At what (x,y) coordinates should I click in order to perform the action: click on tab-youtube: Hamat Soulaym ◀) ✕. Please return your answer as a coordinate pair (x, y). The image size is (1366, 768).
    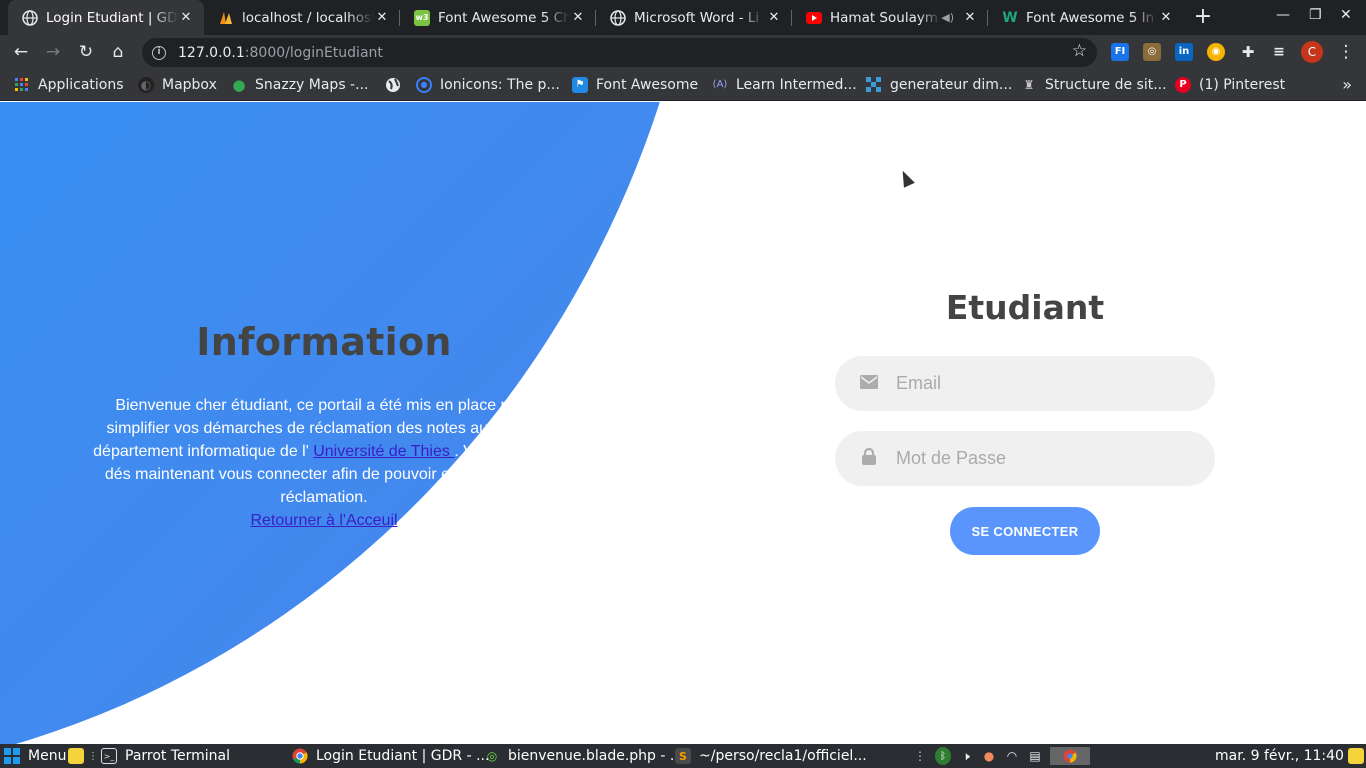
    Looking at the image, I should click on (890, 17).